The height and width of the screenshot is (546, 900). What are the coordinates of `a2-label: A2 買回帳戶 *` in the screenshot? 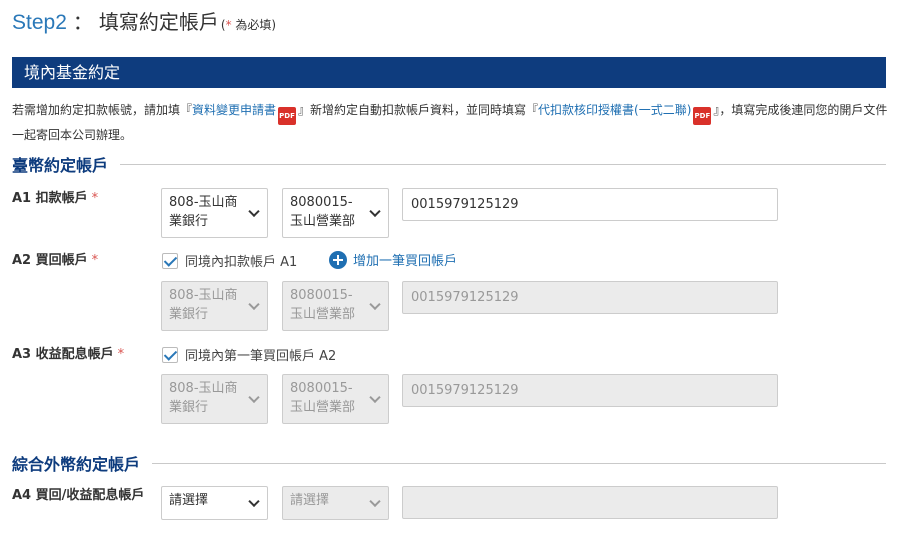 It's located at (55, 260).